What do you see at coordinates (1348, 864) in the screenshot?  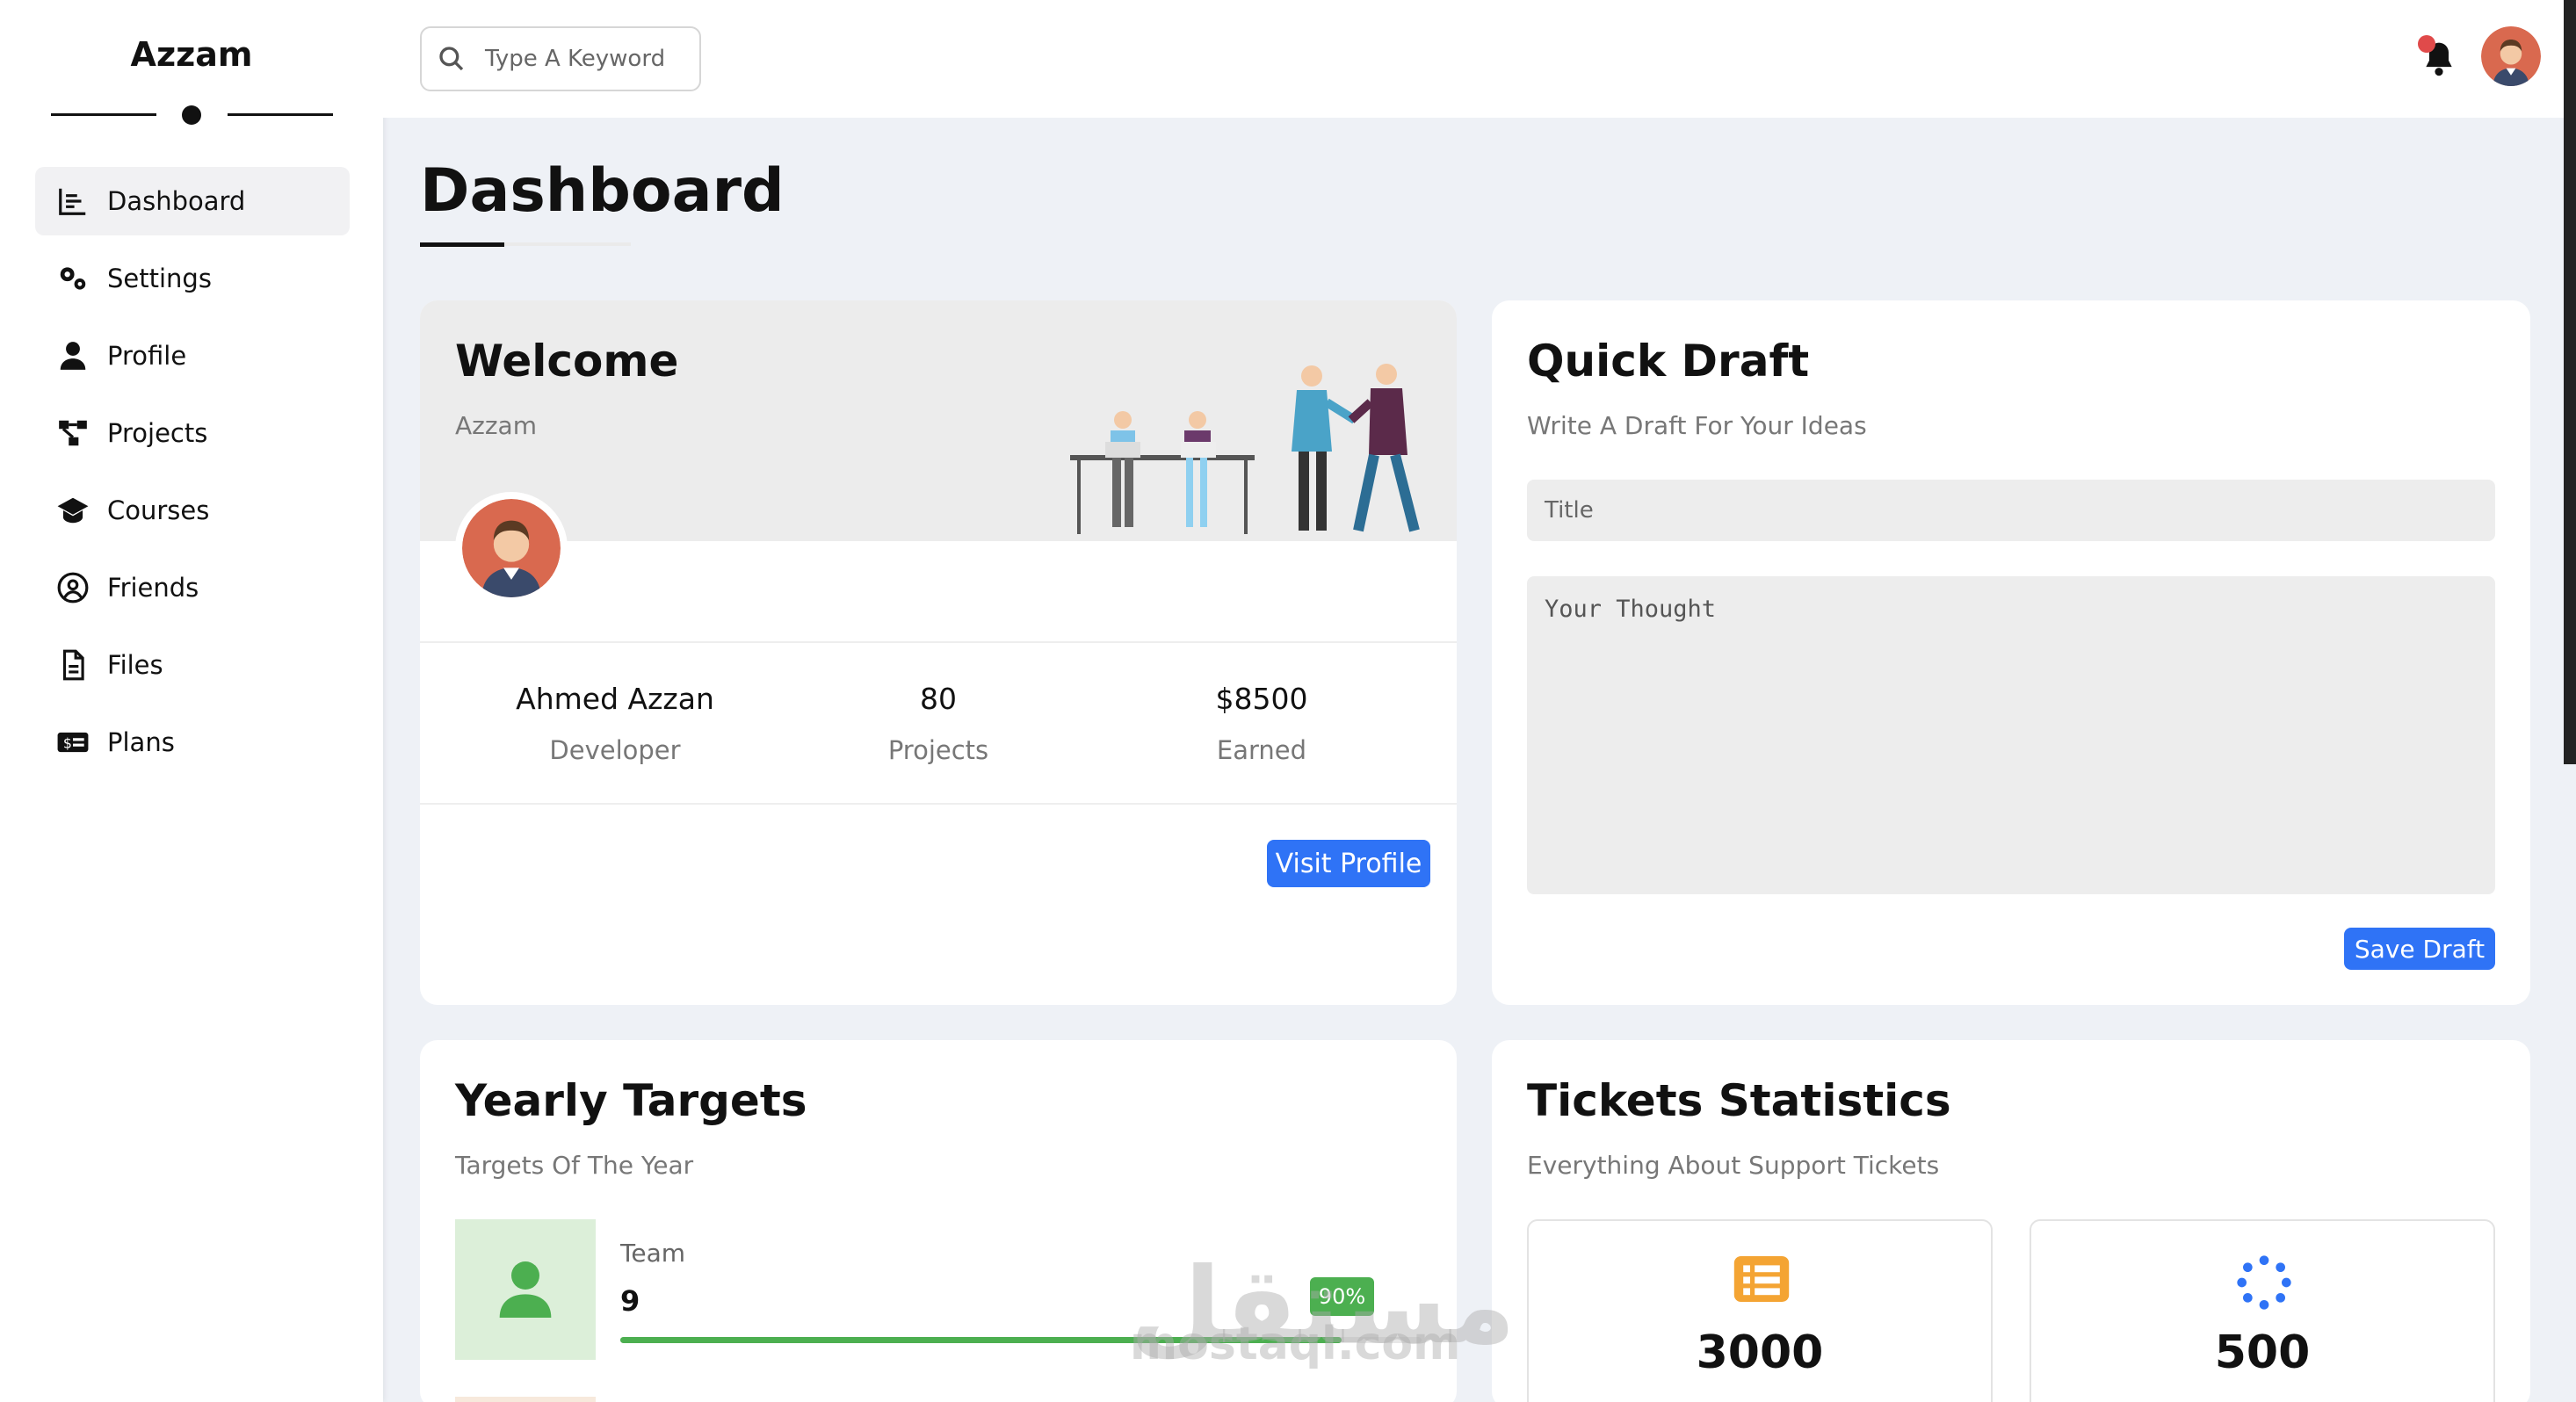 I see `visit-profile-button: Visit Profile` at bounding box center [1348, 864].